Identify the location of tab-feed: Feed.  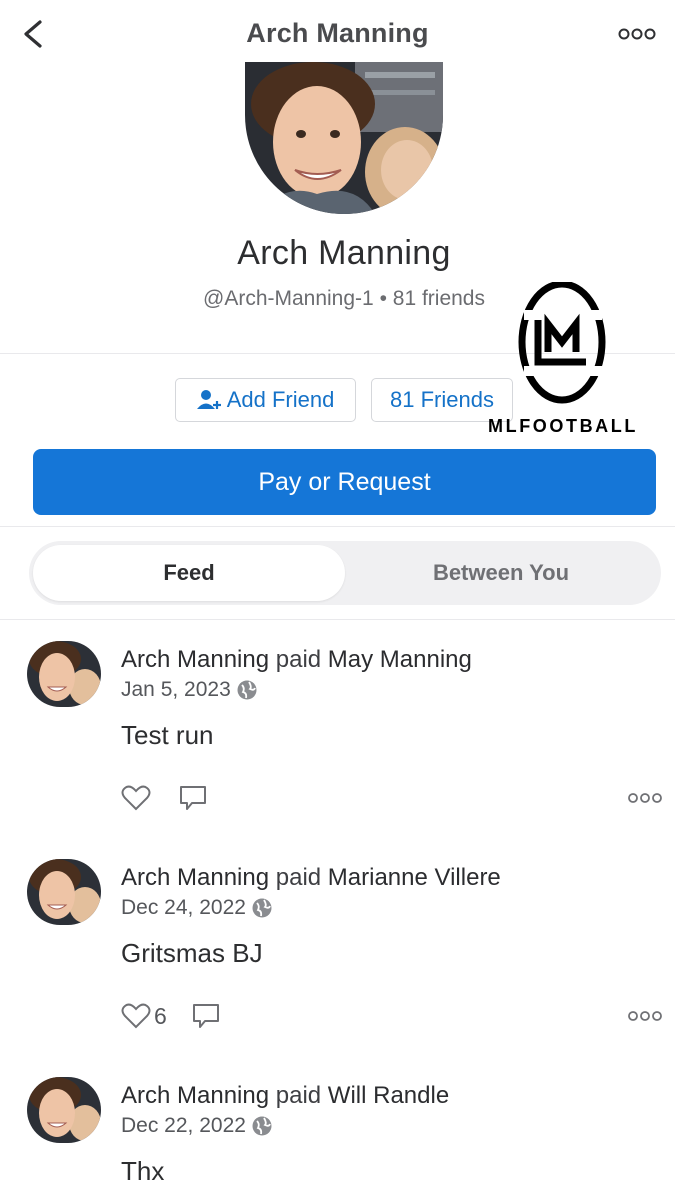
(189, 573).